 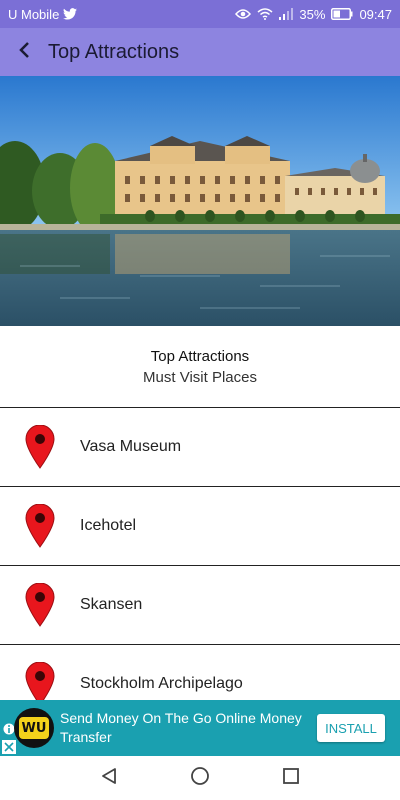 What do you see at coordinates (200, 605) in the screenshot?
I see `list-item: Skansen` at bounding box center [200, 605].